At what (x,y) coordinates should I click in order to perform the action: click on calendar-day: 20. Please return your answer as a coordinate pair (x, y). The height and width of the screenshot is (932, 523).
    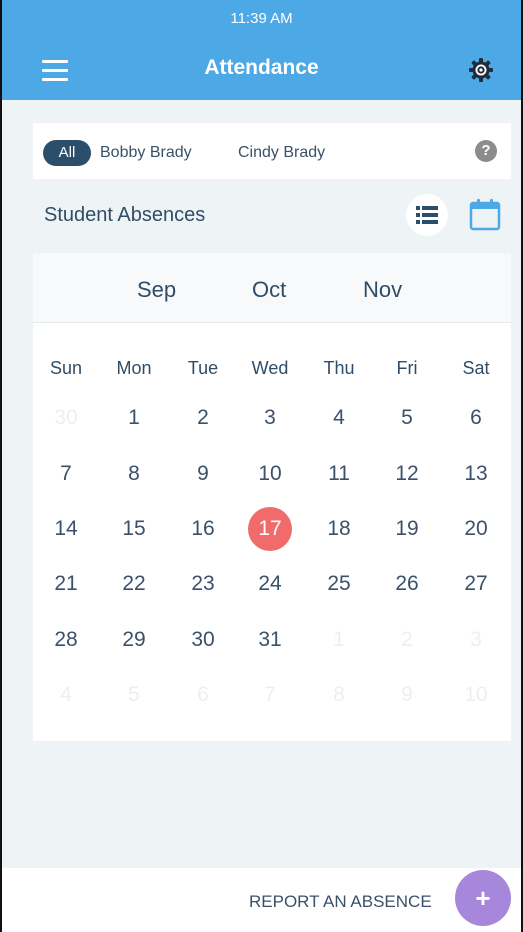
    Looking at the image, I should click on (476, 529).